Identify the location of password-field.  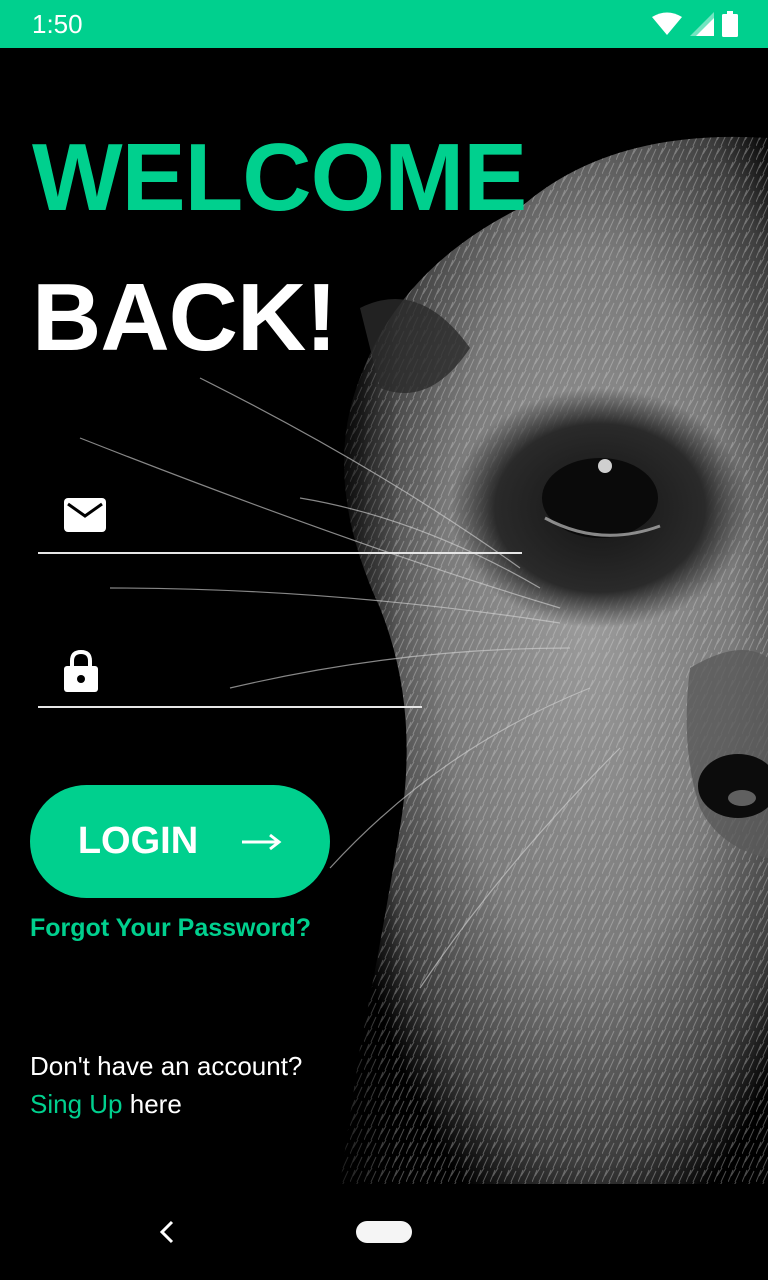
(230, 671).